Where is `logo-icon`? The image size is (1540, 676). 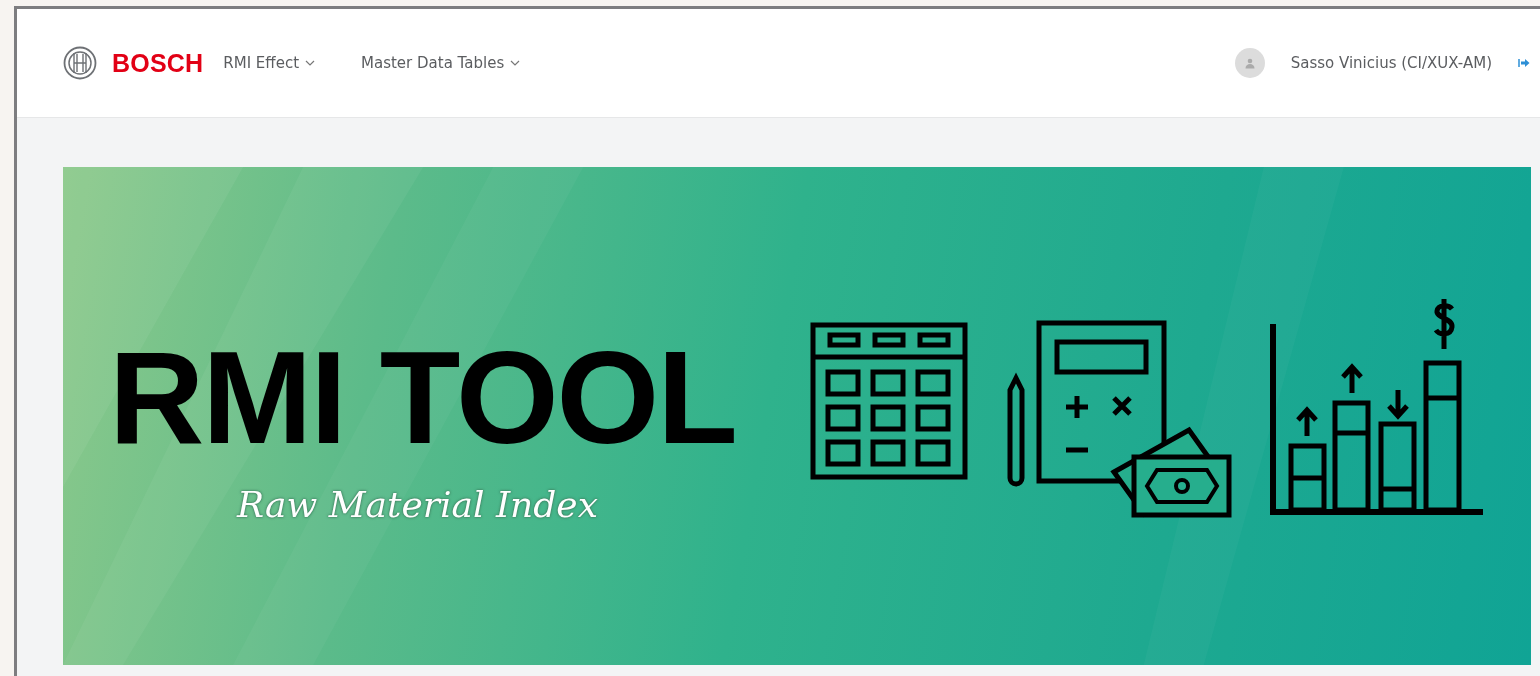 logo-icon is located at coordinates (80, 63).